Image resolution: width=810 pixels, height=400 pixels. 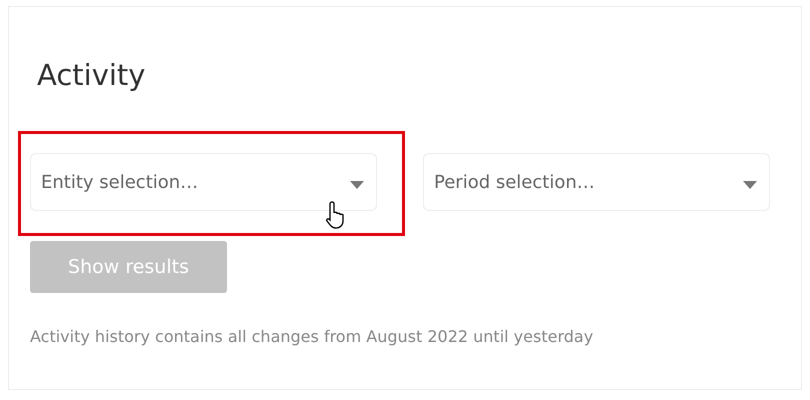 What do you see at coordinates (312, 336) in the screenshot?
I see `history-note: Activity history contains all changes from August 2022 until yesterday` at bounding box center [312, 336].